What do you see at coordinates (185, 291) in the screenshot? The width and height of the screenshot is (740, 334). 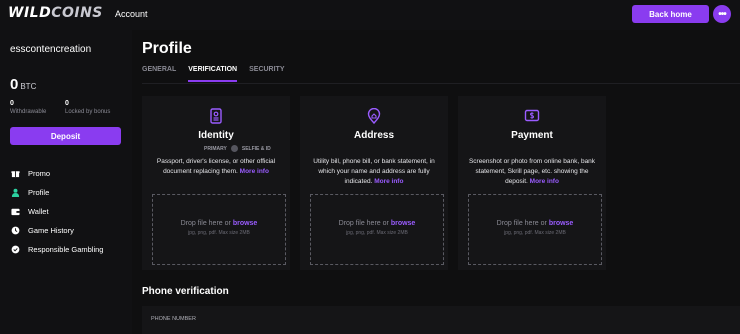 I see `phone-verification-title: Phone verification` at bounding box center [185, 291].